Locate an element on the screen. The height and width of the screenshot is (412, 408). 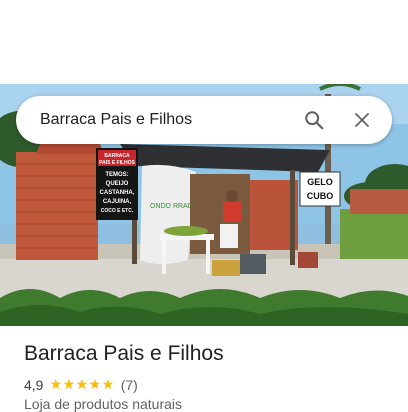
banner-line-2: PAIS E FILHOS is located at coordinates (117, 163).